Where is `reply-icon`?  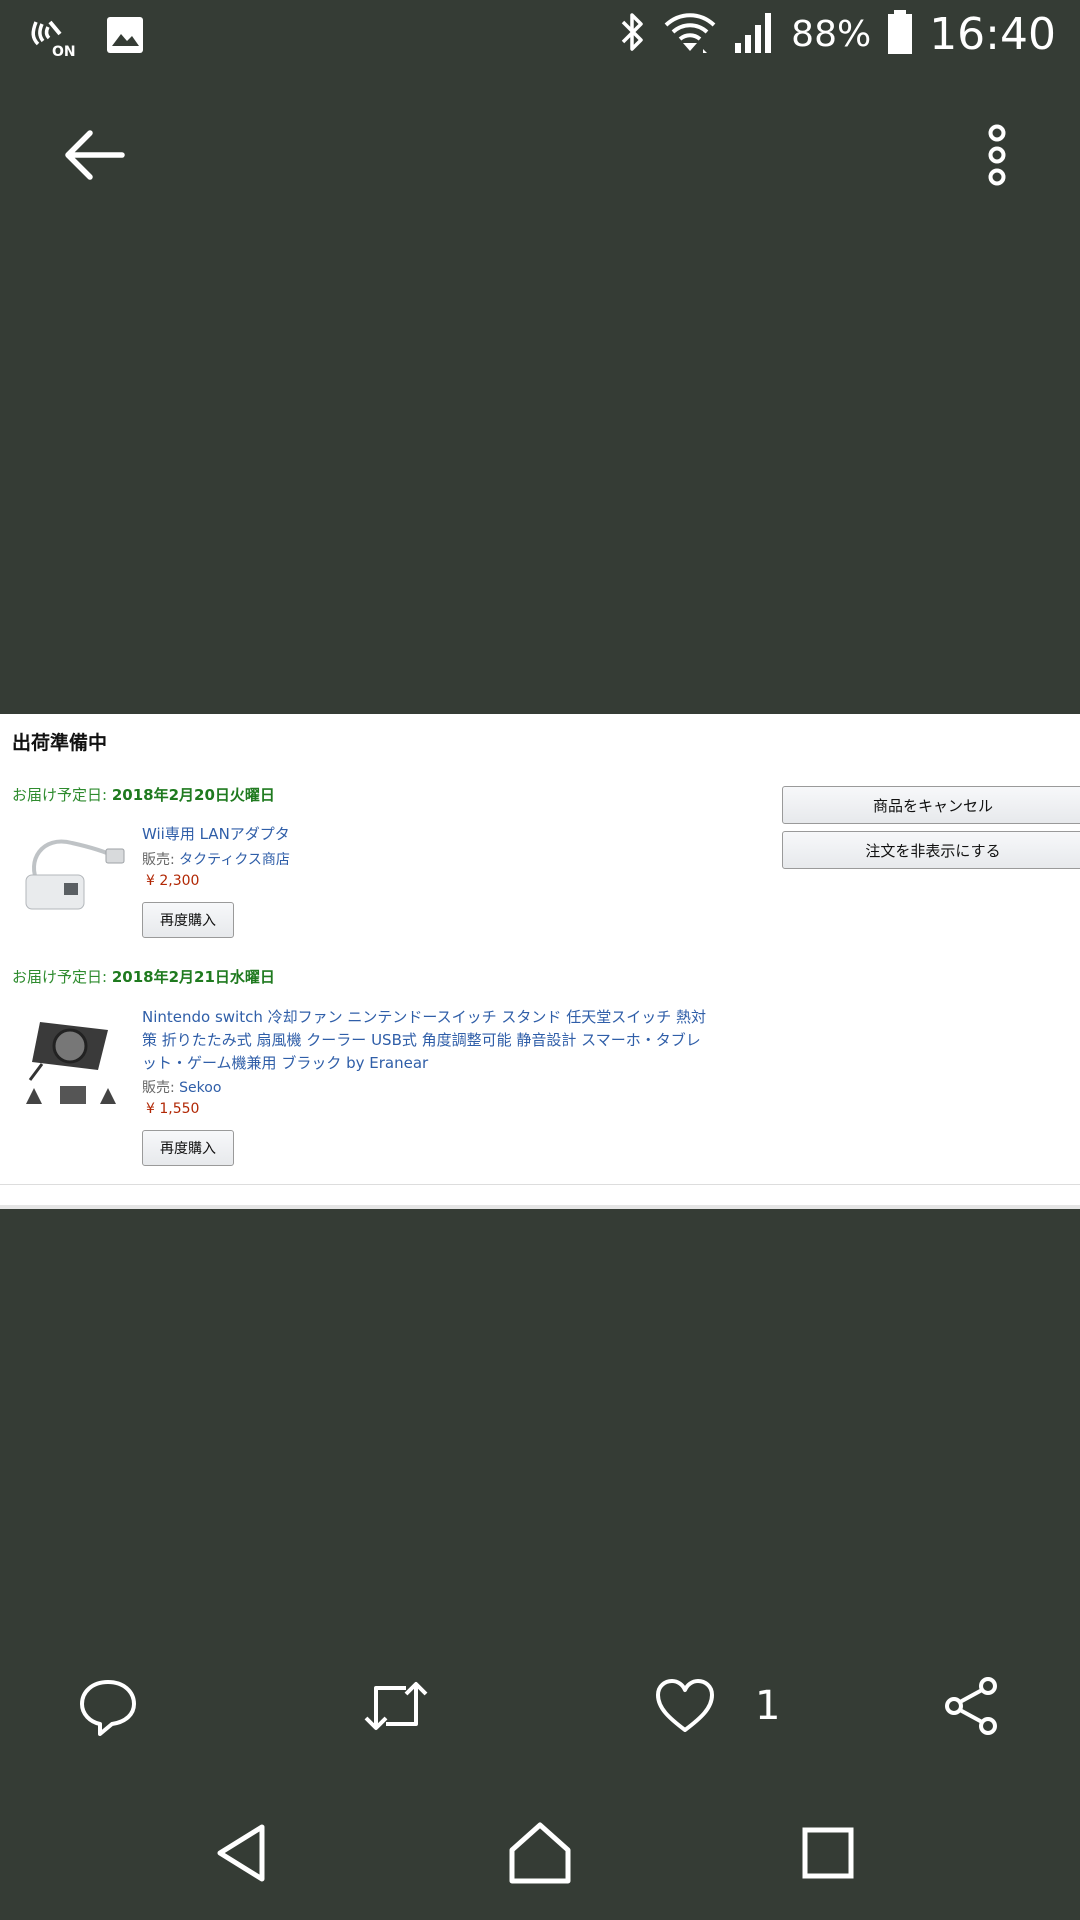 reply-icon is located at coordinates (108, 1708).